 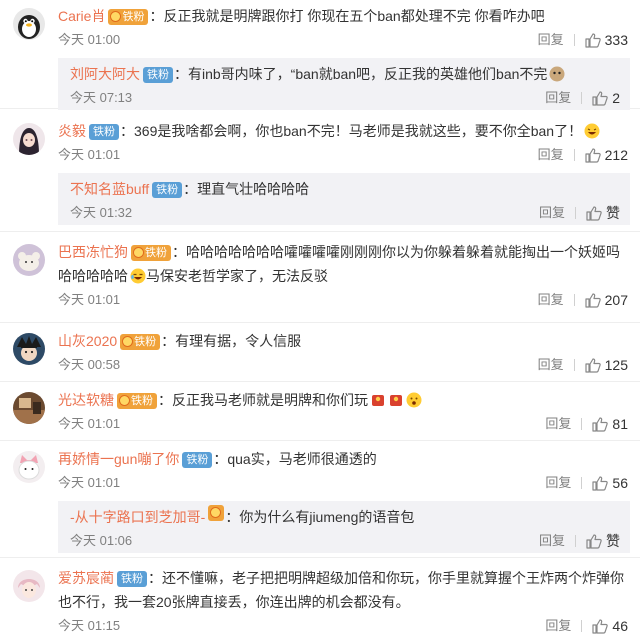 I want to click on comment-time: 今天 00:58, so click(x=89, y=364).